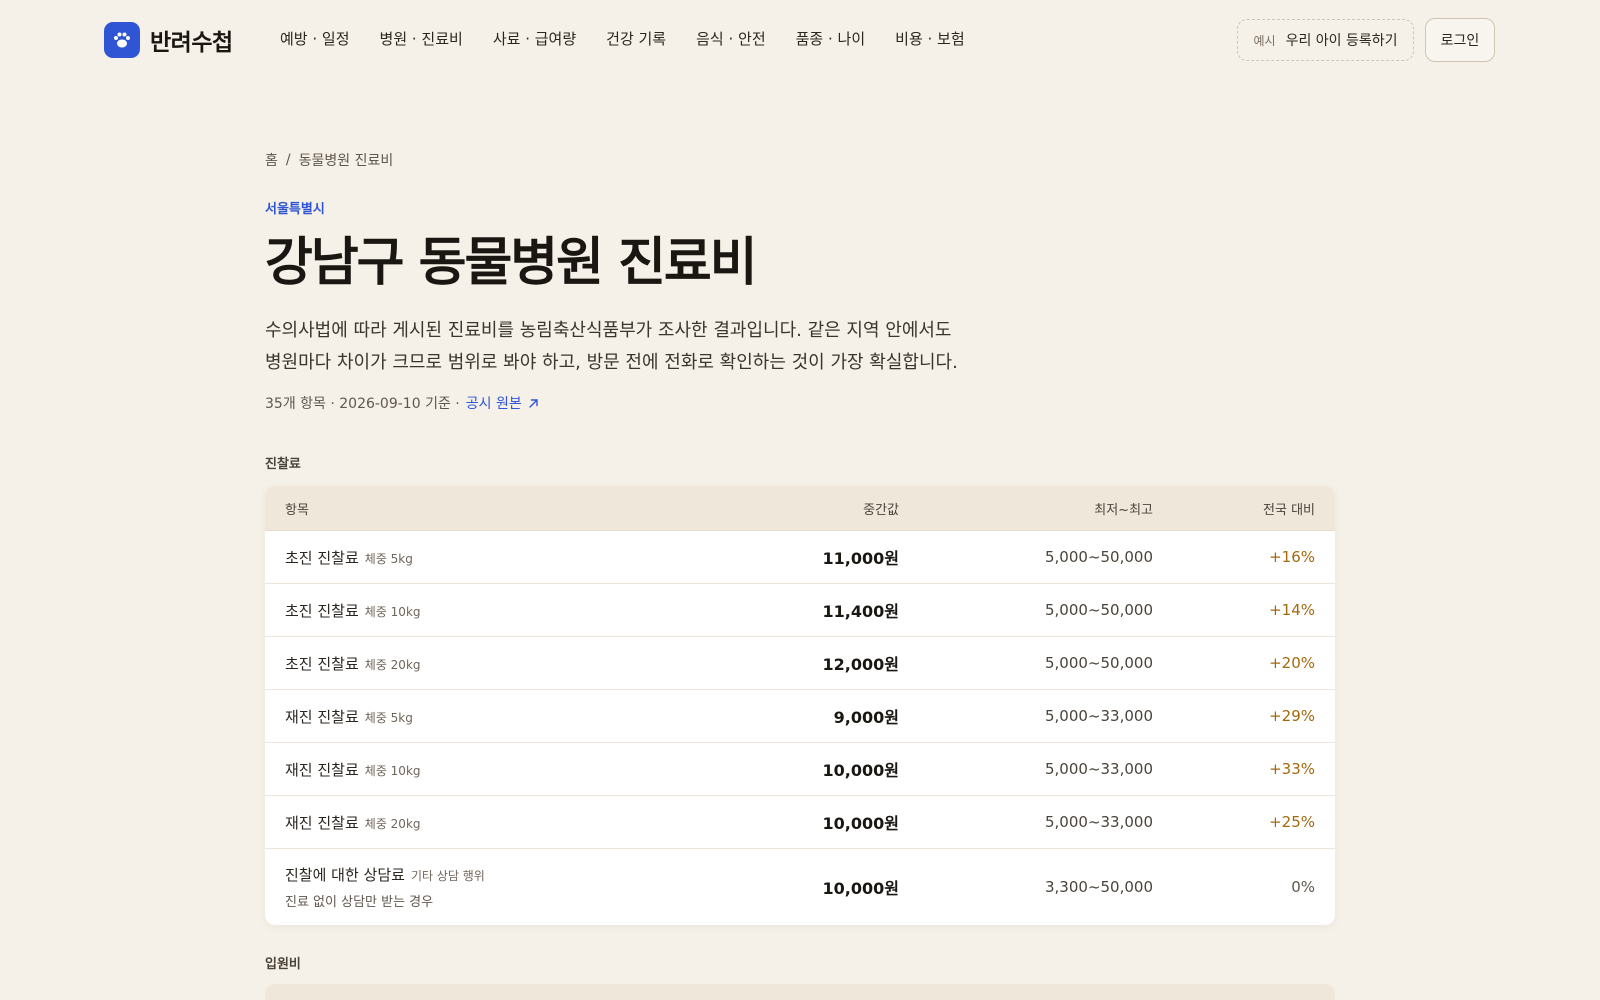  What do you see at coordinates (866, 717) in the screenshot?
I see `row-median: 9,000원` at bounding box center [866, 717].